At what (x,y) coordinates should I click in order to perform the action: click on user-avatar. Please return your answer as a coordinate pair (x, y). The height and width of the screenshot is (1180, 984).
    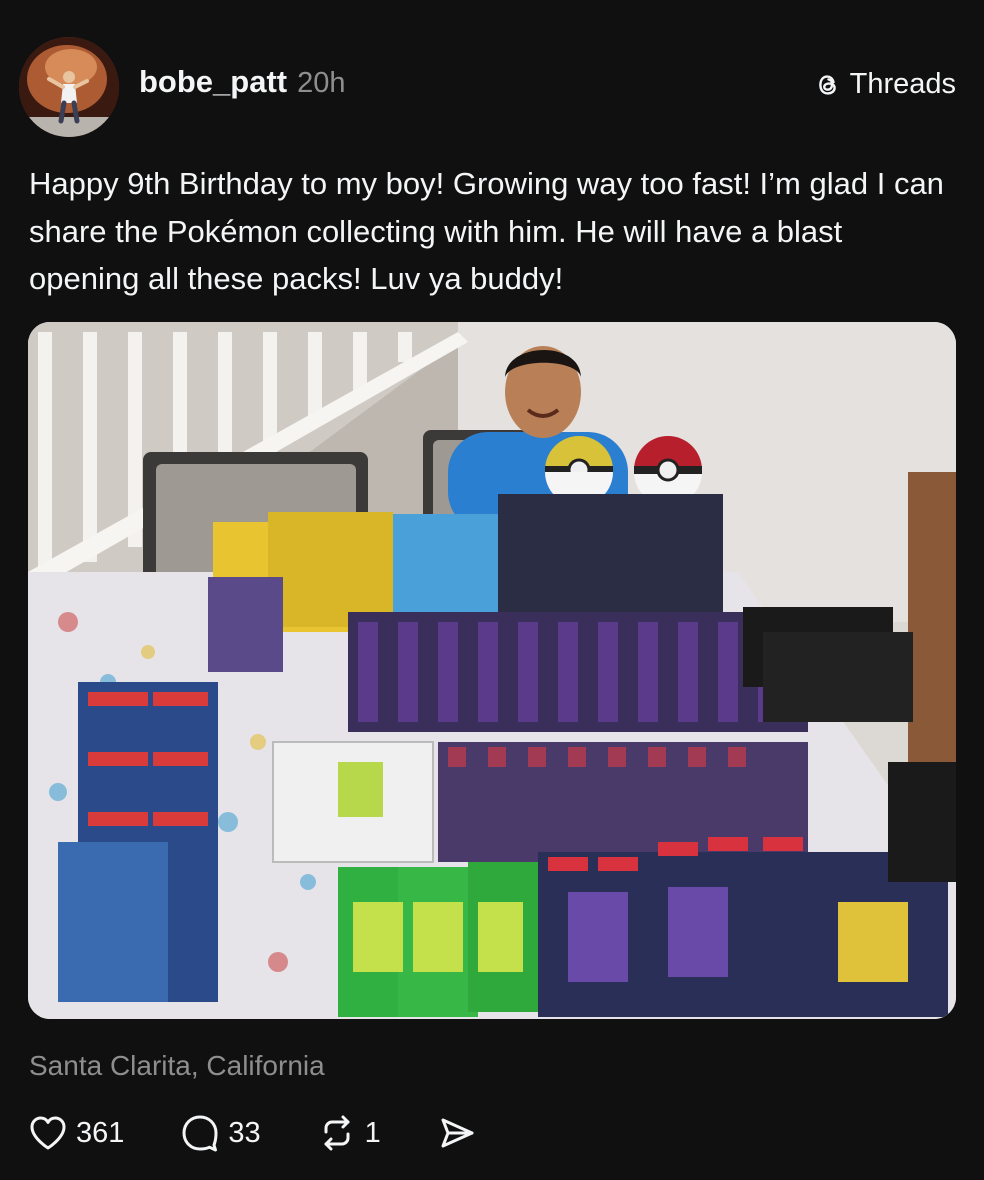
    Looking at the image, I should click on (69, 87).